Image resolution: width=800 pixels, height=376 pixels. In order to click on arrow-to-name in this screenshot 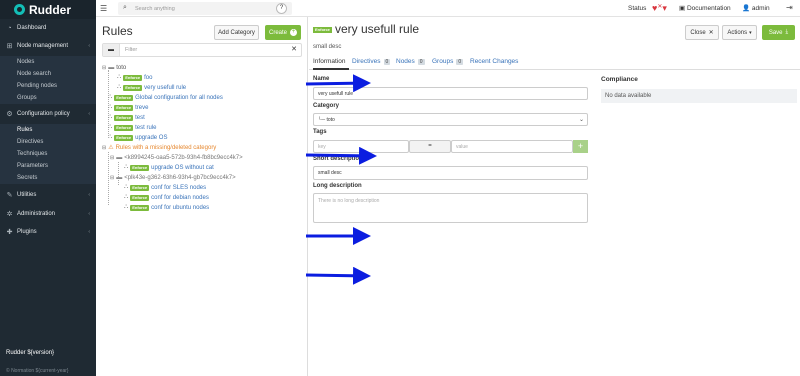, I will do `click(338, 83)`.